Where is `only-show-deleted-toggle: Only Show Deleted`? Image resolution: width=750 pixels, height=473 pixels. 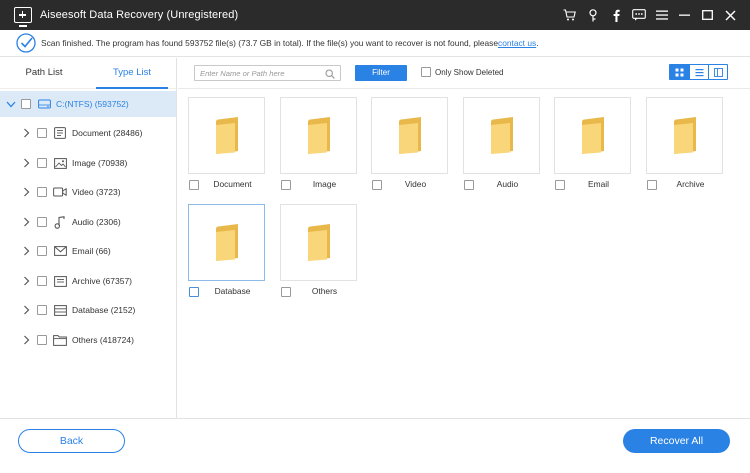
only-show-deleted-toggle: Only Show Deleted is located at coordinates (462, 72).